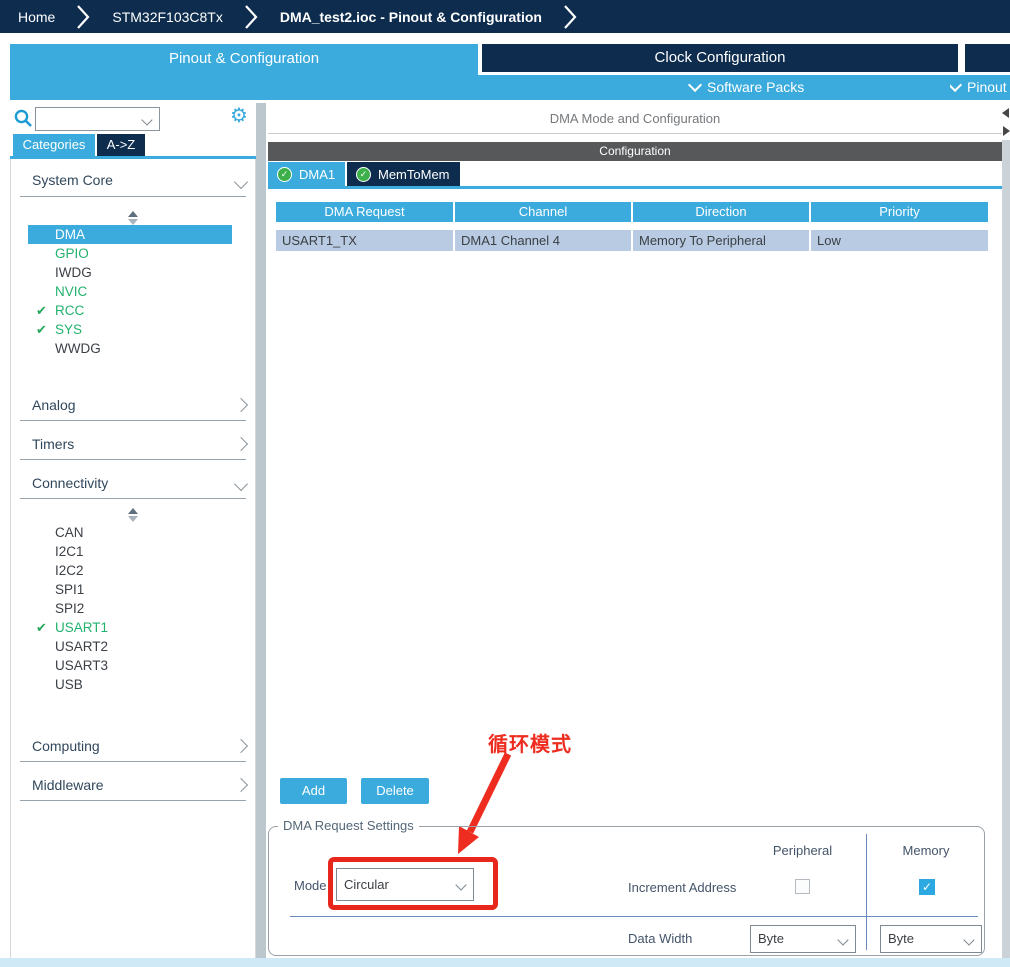 The height and width of the screenshot is (967, 1010). I want to click on collapse-right-icon, so click(1006, 131).